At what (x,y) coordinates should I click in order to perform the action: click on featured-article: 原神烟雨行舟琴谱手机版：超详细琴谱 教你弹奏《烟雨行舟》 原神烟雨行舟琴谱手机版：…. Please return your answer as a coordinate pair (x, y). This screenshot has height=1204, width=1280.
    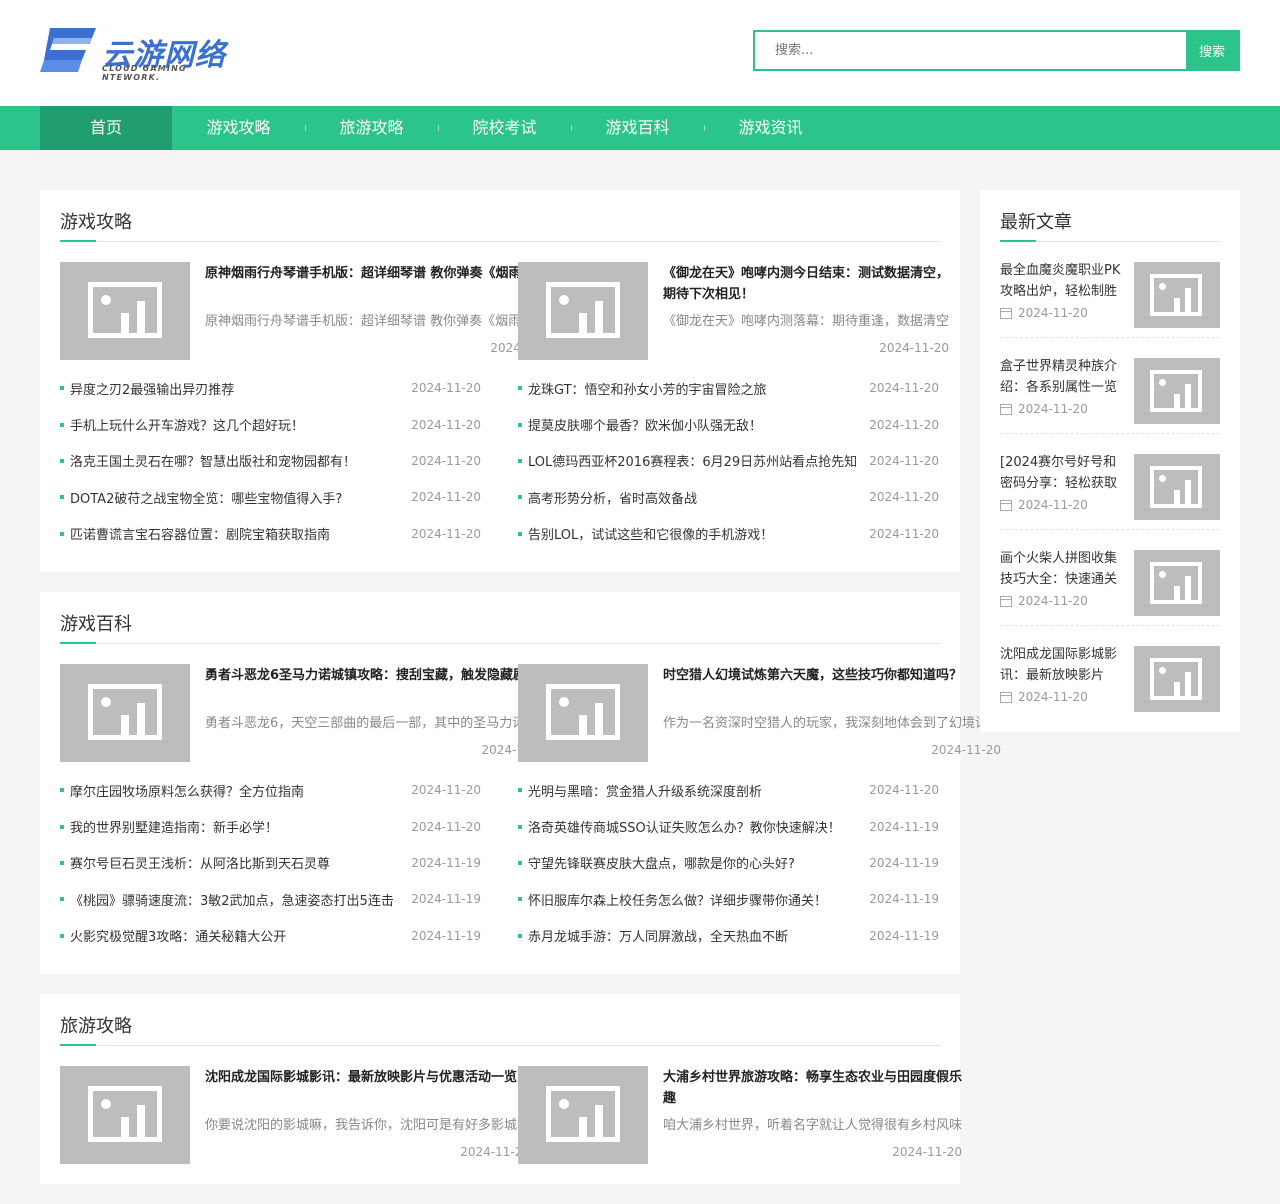
    Looking at the image, I should click on (310, 311).